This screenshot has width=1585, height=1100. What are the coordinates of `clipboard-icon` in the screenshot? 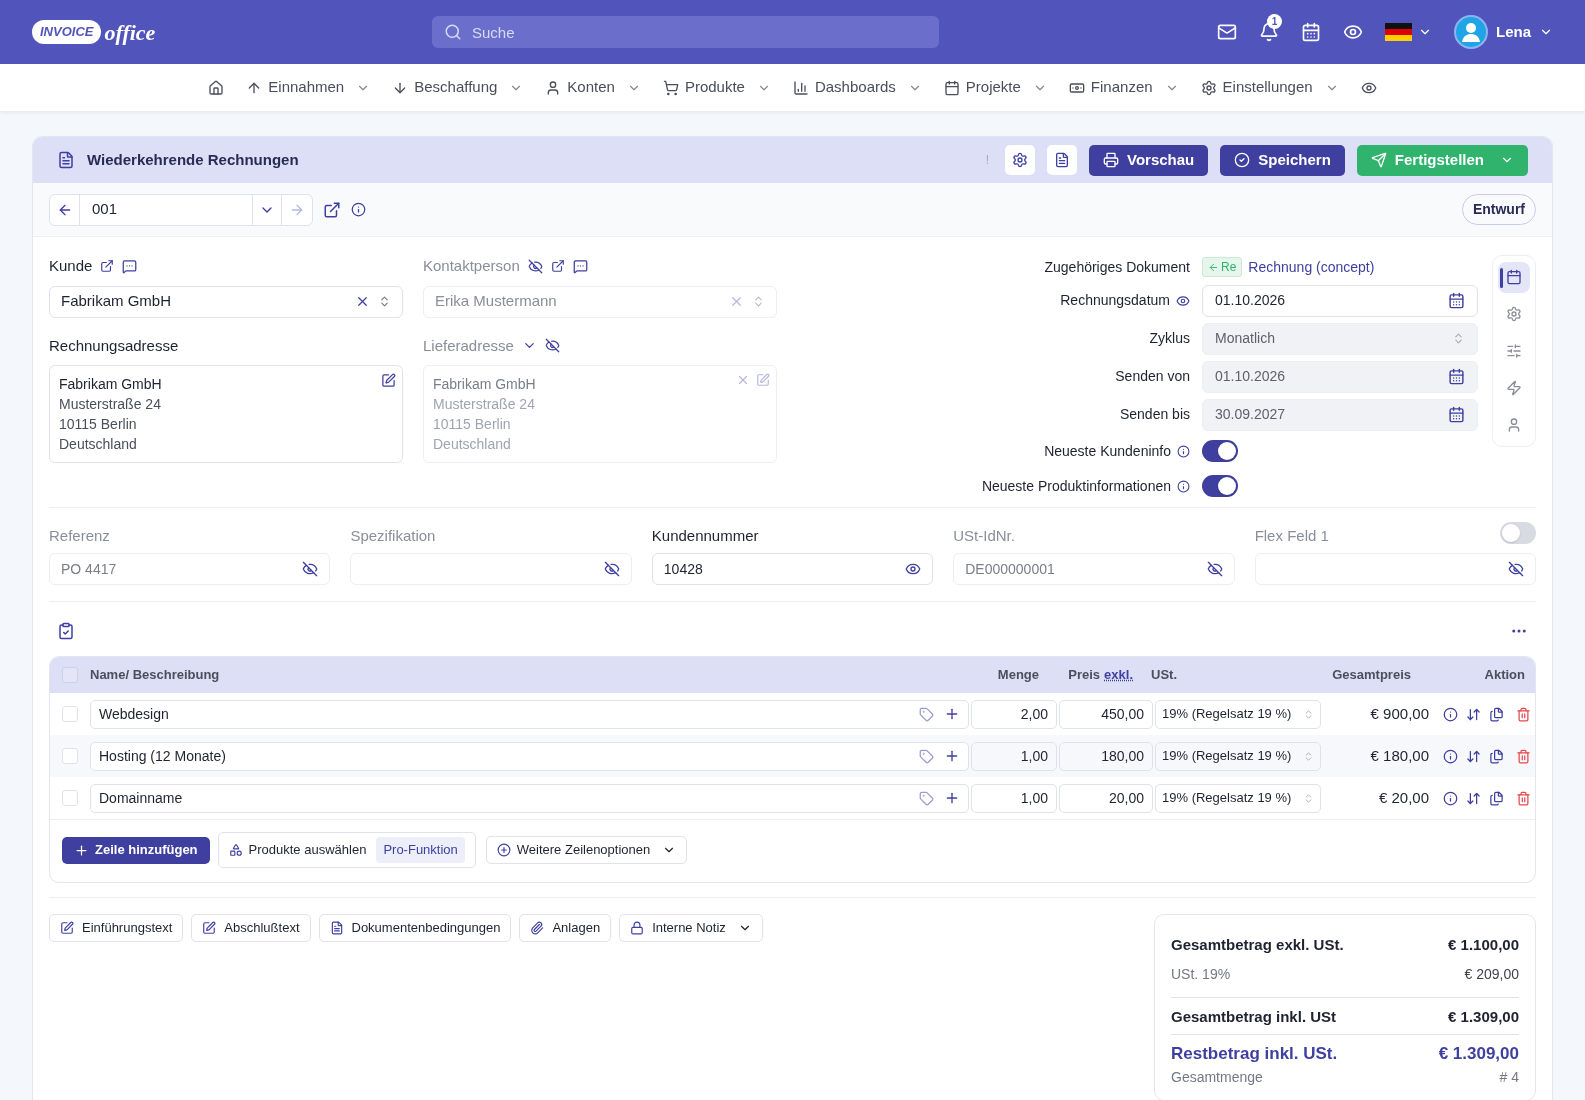 It's located at (66, 631).